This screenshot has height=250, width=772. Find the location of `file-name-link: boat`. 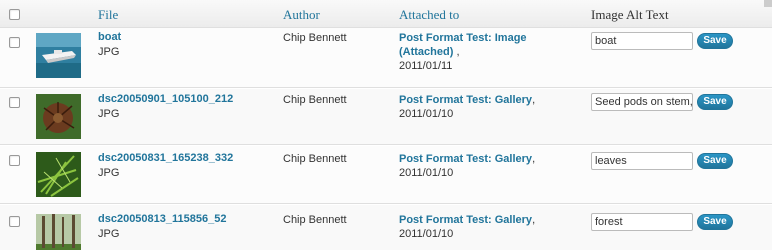

file-name-link: boat is located at coordinates (109, 37).